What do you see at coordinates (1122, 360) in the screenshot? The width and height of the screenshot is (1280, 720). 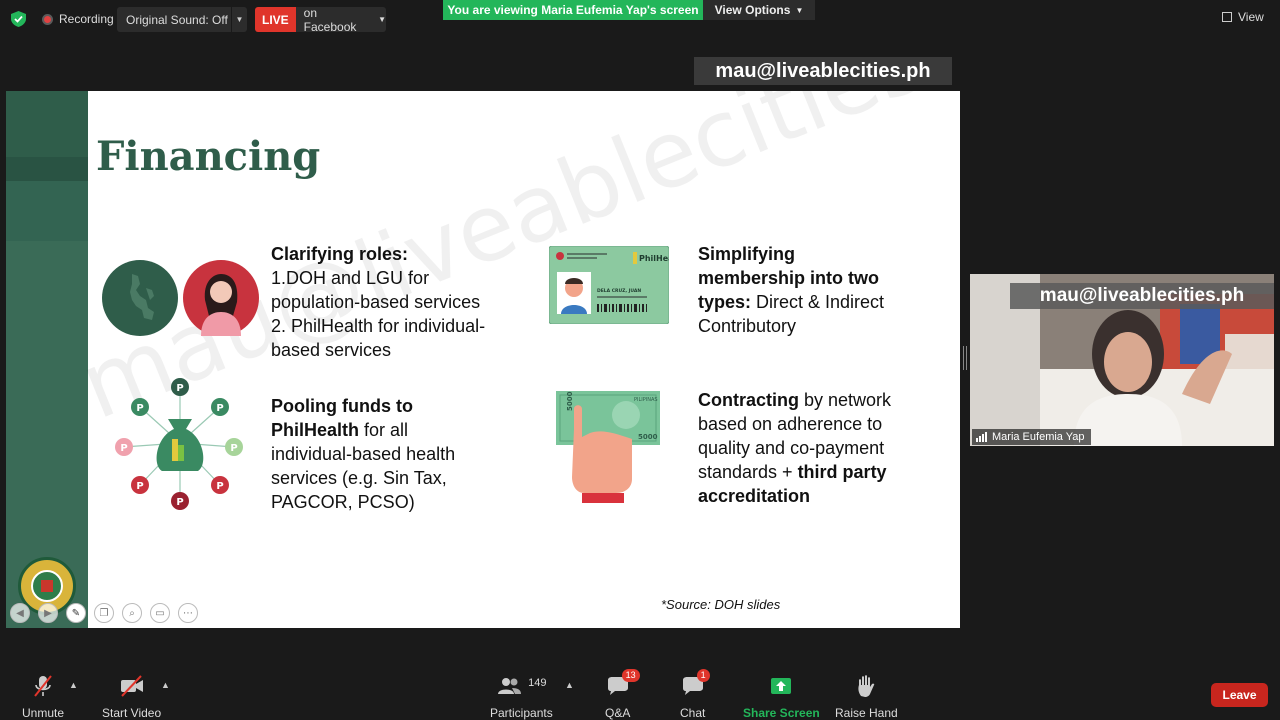 I see `participant-video-tile: mau@liveablecities.ph Maria Eufemia Yap` at bounding box center [1122, 360].